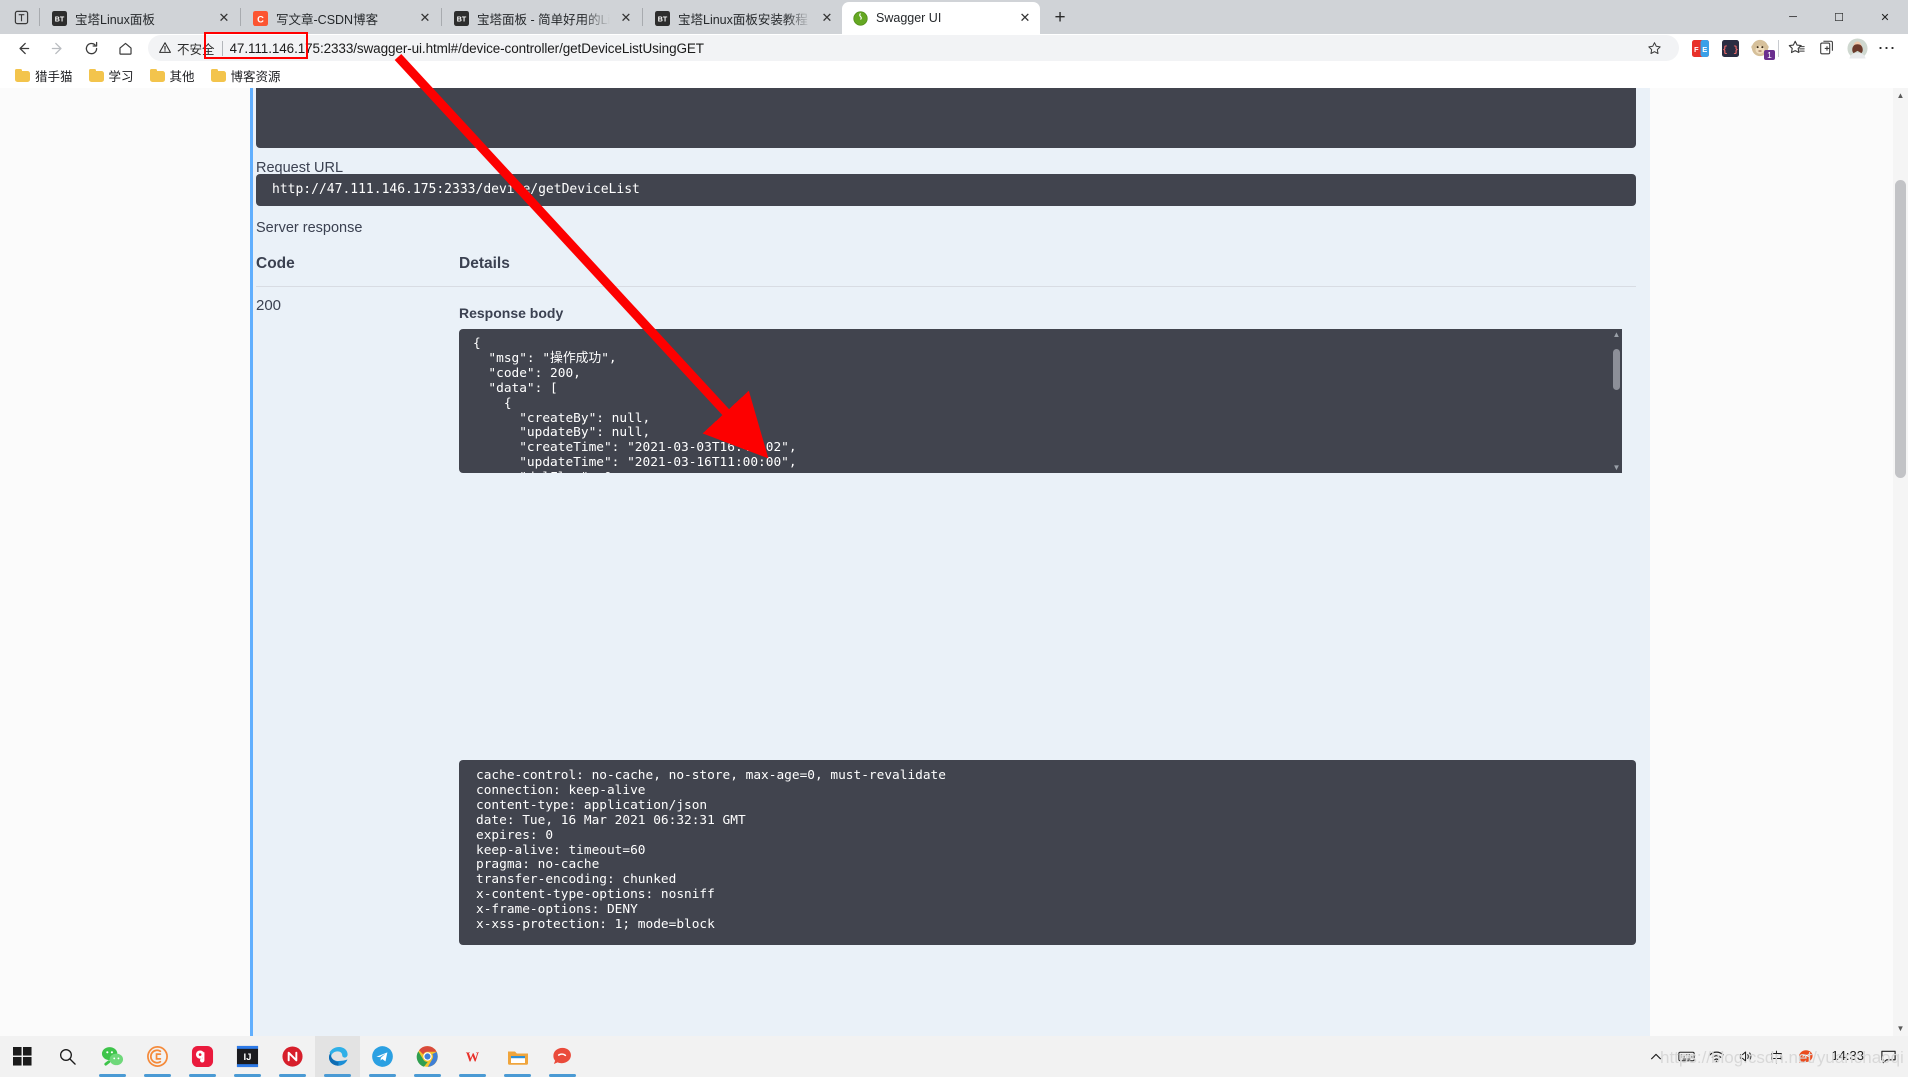  Describe the element at coordinates (1793, 17) in the screenshot. I see `minimize-button: ─` at that location.